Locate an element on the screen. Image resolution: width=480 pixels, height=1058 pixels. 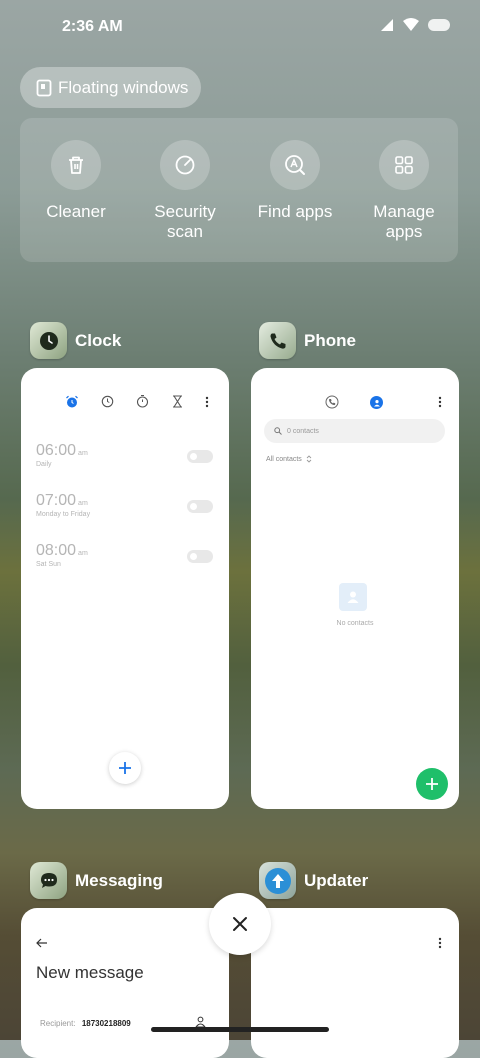
stopwatch-tab-icon is located at coordinates (142, 401).